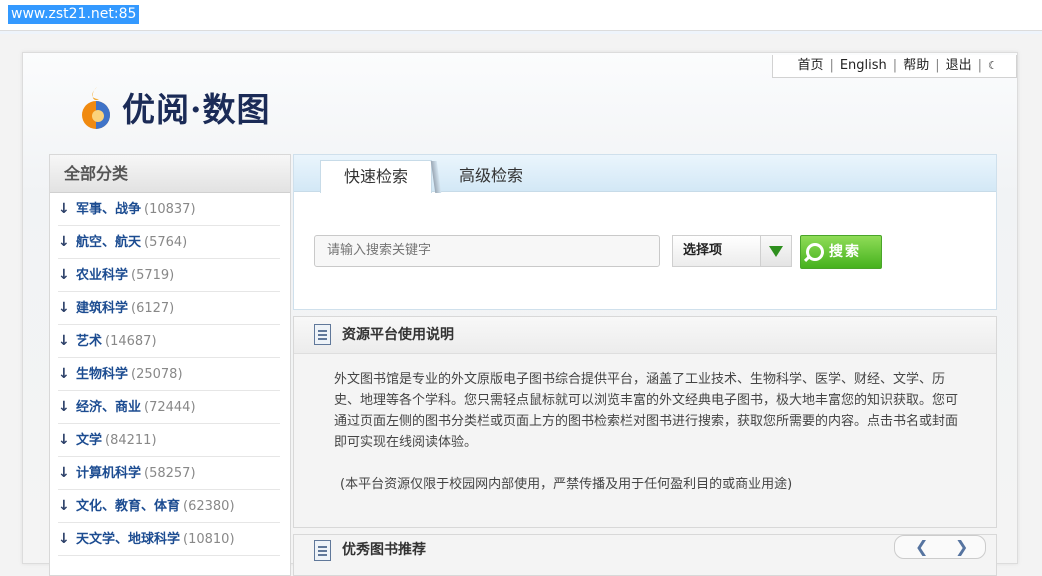 Image resolution: width=1042 pixels, height=576 pixels. I want to click on sidebar-item-biology: ↓ 生物科学 (25078), so click(169, 374).